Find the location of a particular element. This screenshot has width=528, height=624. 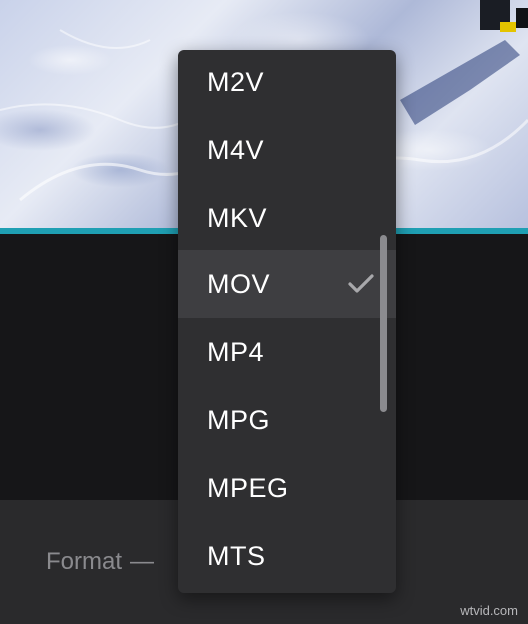

dropdown-item-label: MOV is located at coordinates (239, 283).